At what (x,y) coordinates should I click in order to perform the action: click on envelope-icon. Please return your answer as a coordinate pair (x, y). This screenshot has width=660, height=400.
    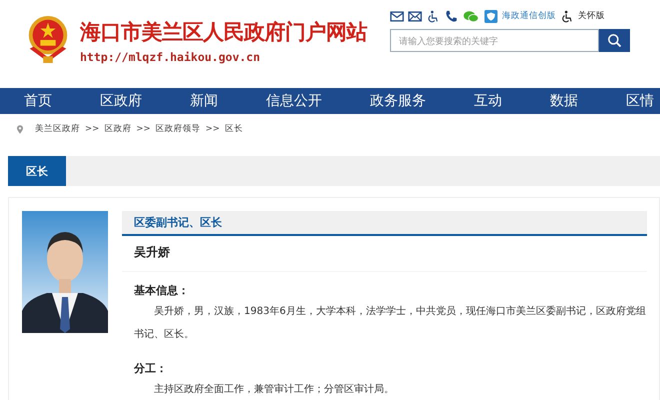
    Looking at the image, I should click on (415, 16).